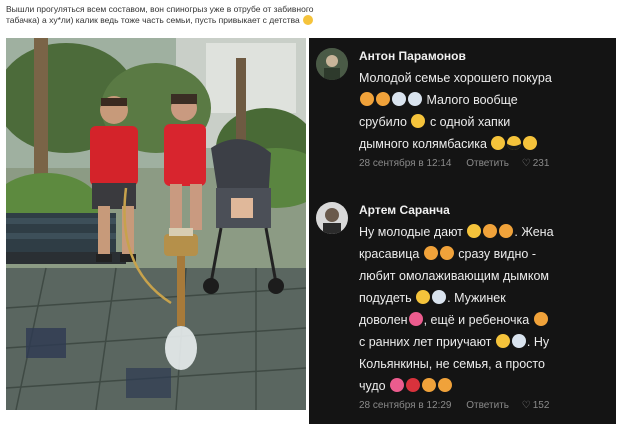 This screenshot has width=620, height=434. Describe the element at coordinates (540, 319) in the screenshot. I see `baby-icon` at that location.